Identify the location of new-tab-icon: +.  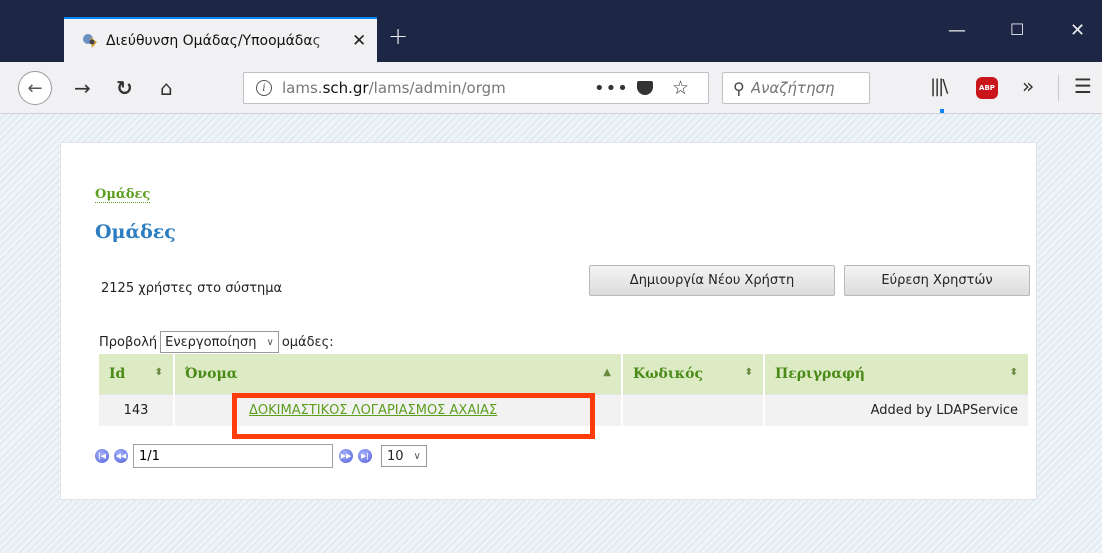
(398, 36).